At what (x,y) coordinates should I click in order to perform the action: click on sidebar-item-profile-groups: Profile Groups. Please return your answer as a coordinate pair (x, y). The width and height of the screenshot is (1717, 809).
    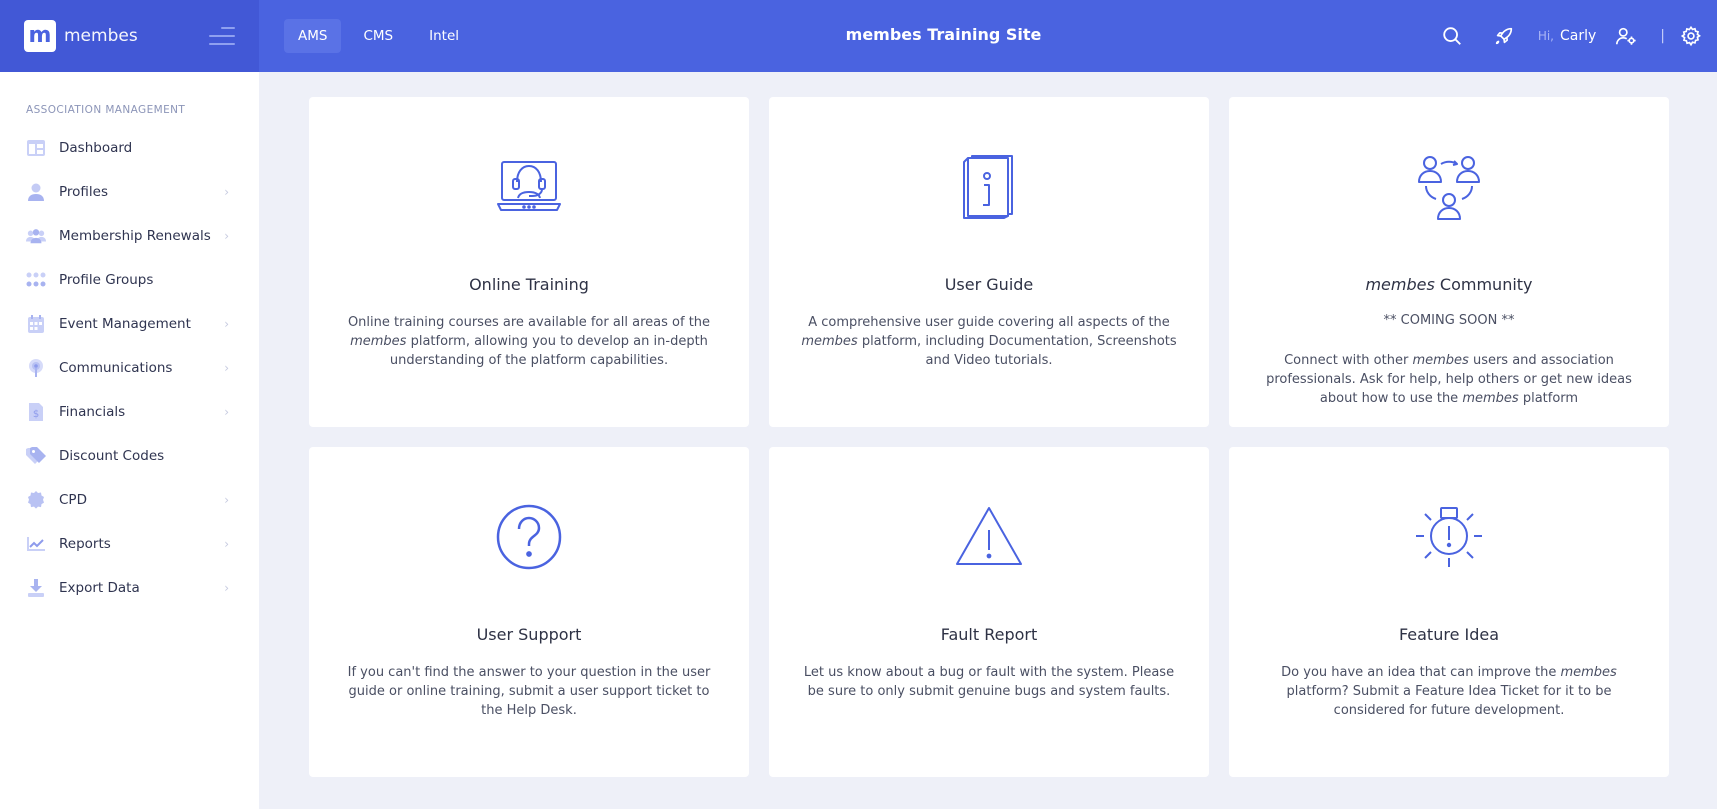
    Looking at the image, I should click on (129, 280).